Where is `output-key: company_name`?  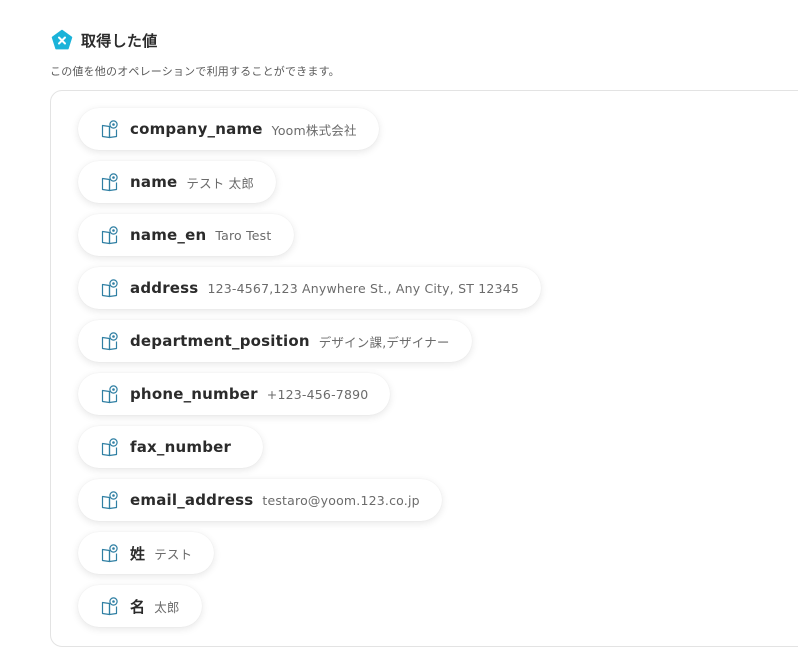 output-key: company_name is located at coordinates (196, 129).